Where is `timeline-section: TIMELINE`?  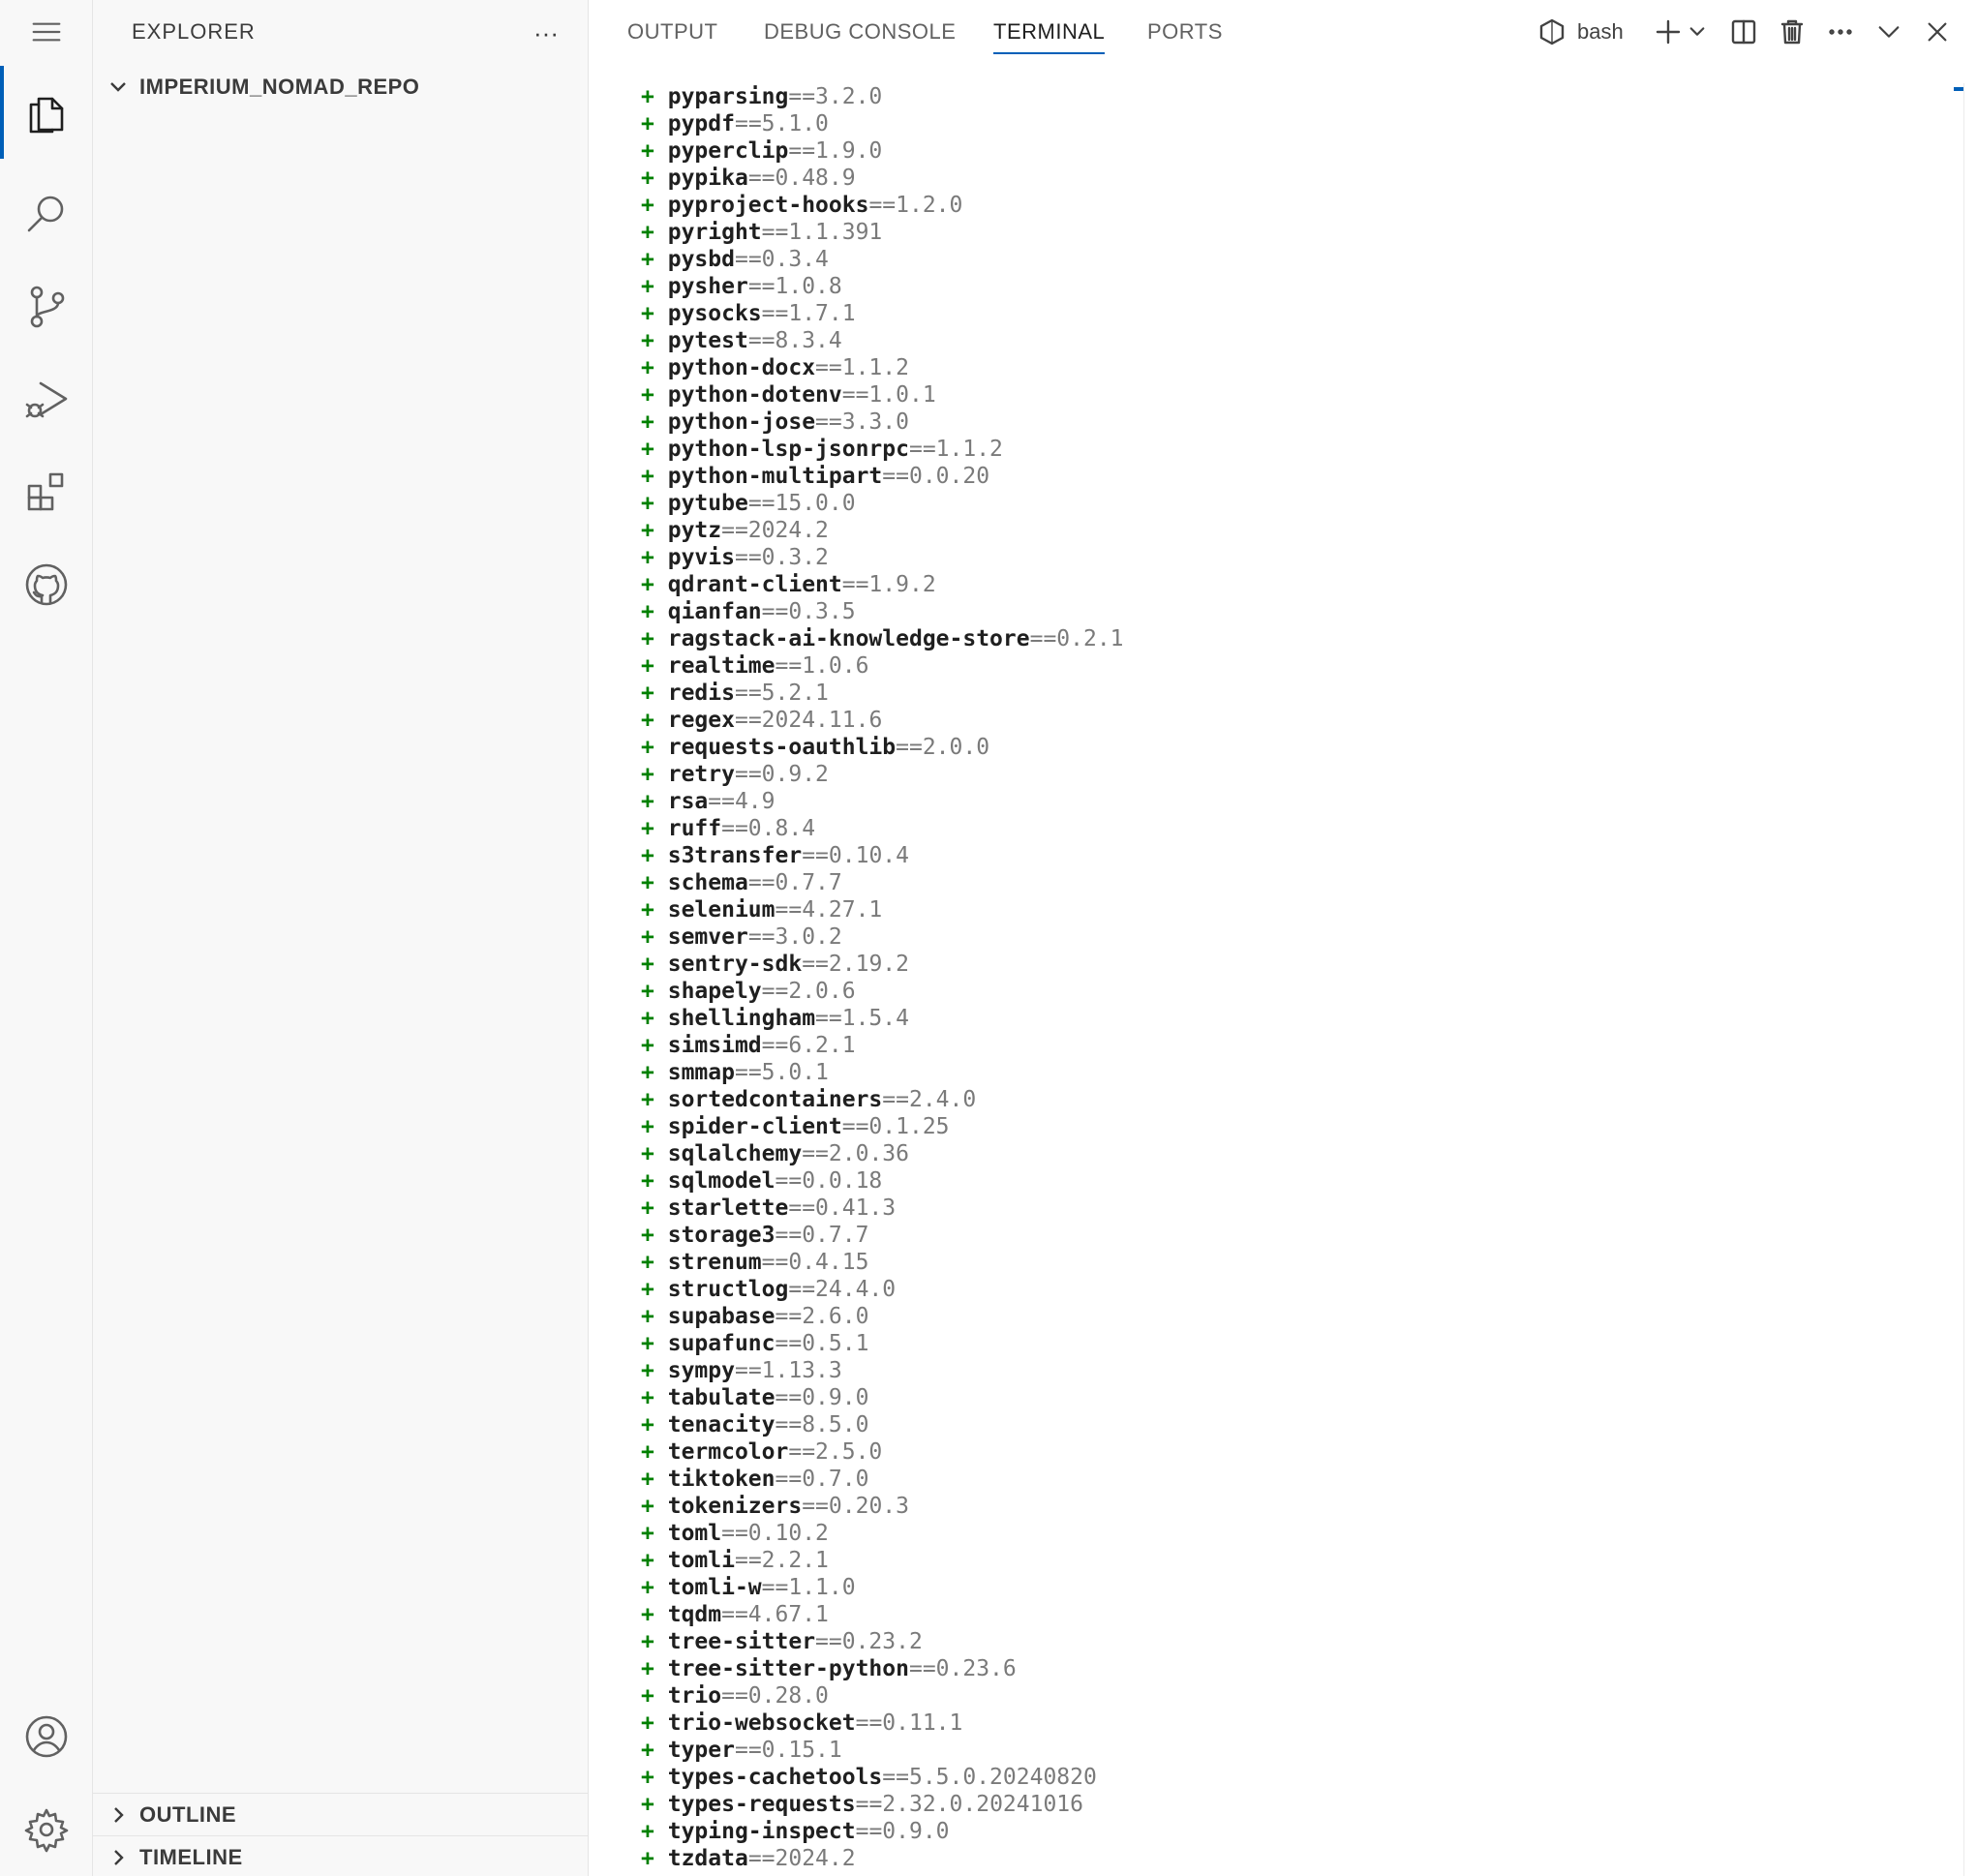 timeline-section: TIMELINE is located at coordinates (341, 1855).